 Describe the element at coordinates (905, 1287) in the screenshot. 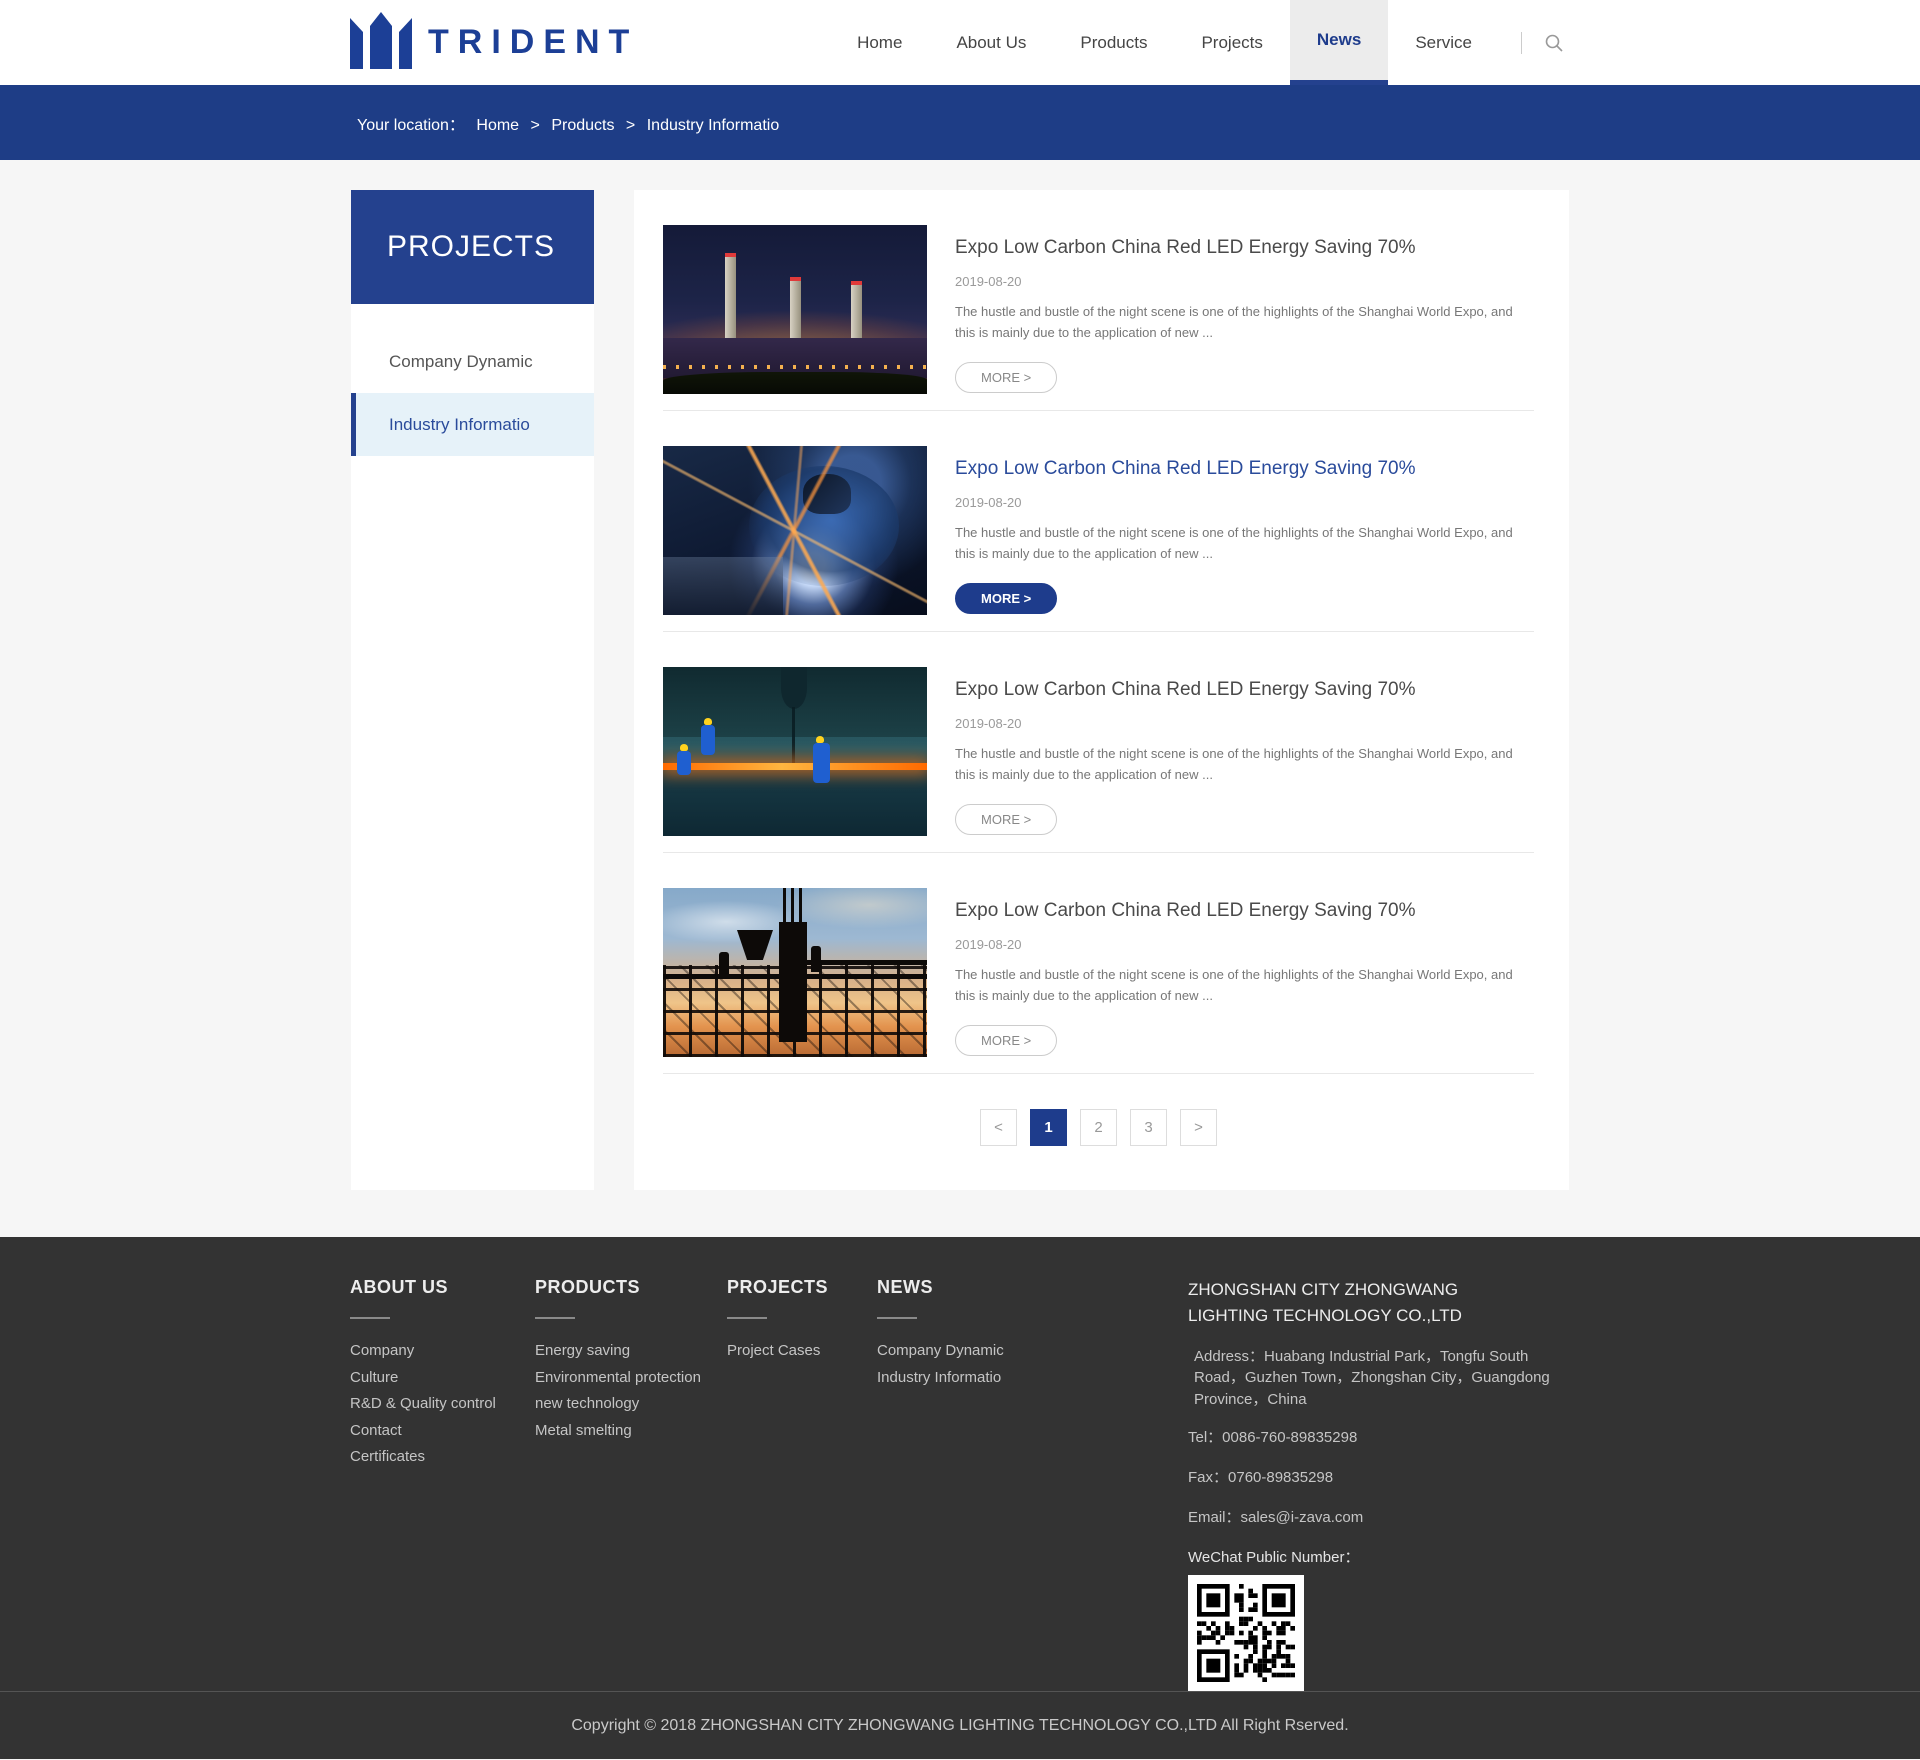

I see `footer-column-title: NEWS` at that location.